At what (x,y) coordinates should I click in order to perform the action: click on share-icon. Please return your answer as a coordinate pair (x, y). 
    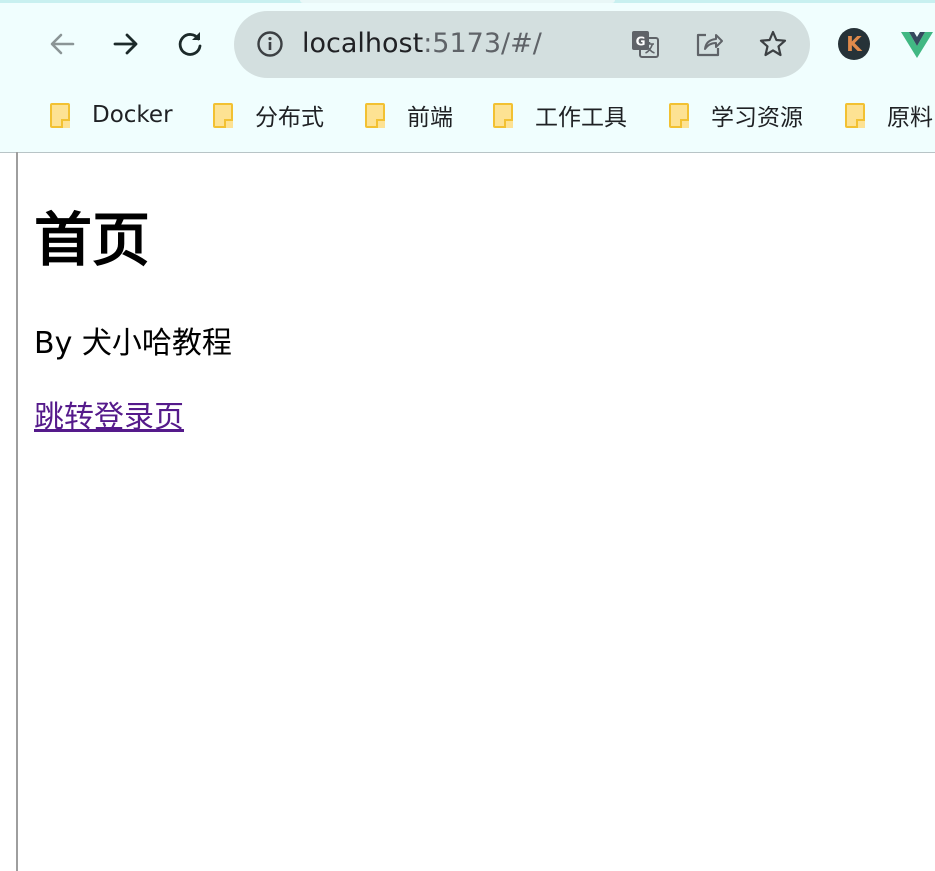
    Looking at the image, I should click on (709, 45).